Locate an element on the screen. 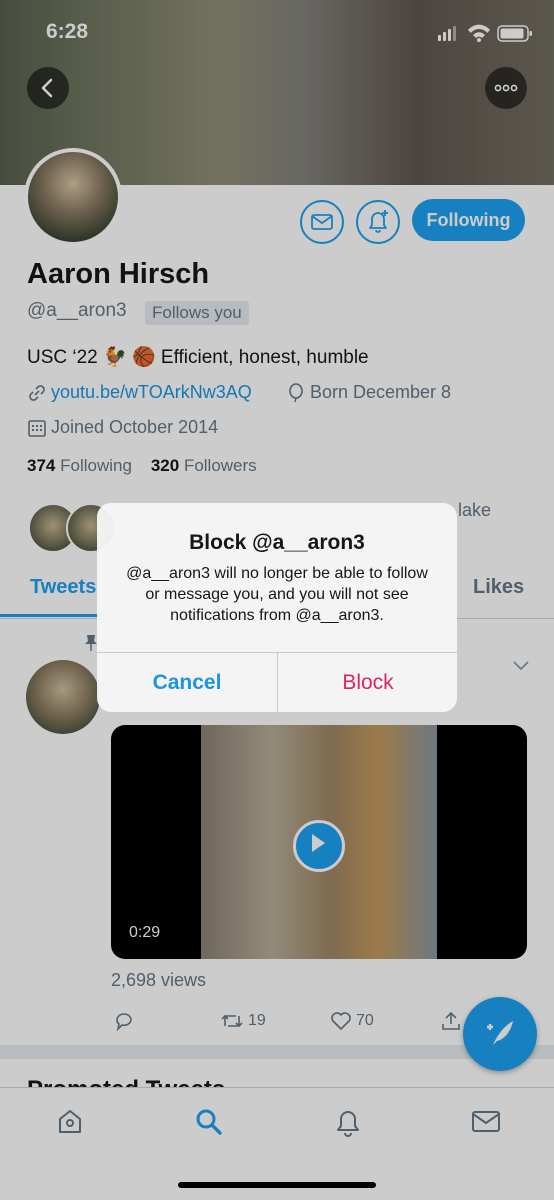 The image size is (554, 1201). alert-title: Block @a__aron3 is located at coordinates (277, 542).